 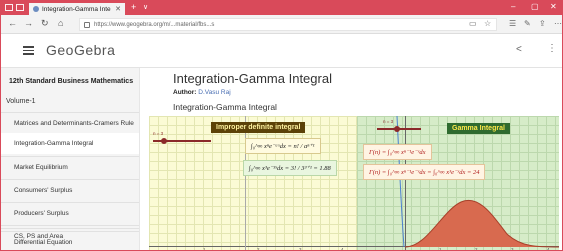 I want to click on sidebar-item-consumers-surplus: Consumers' Surplus, so click(x=70, y=189).